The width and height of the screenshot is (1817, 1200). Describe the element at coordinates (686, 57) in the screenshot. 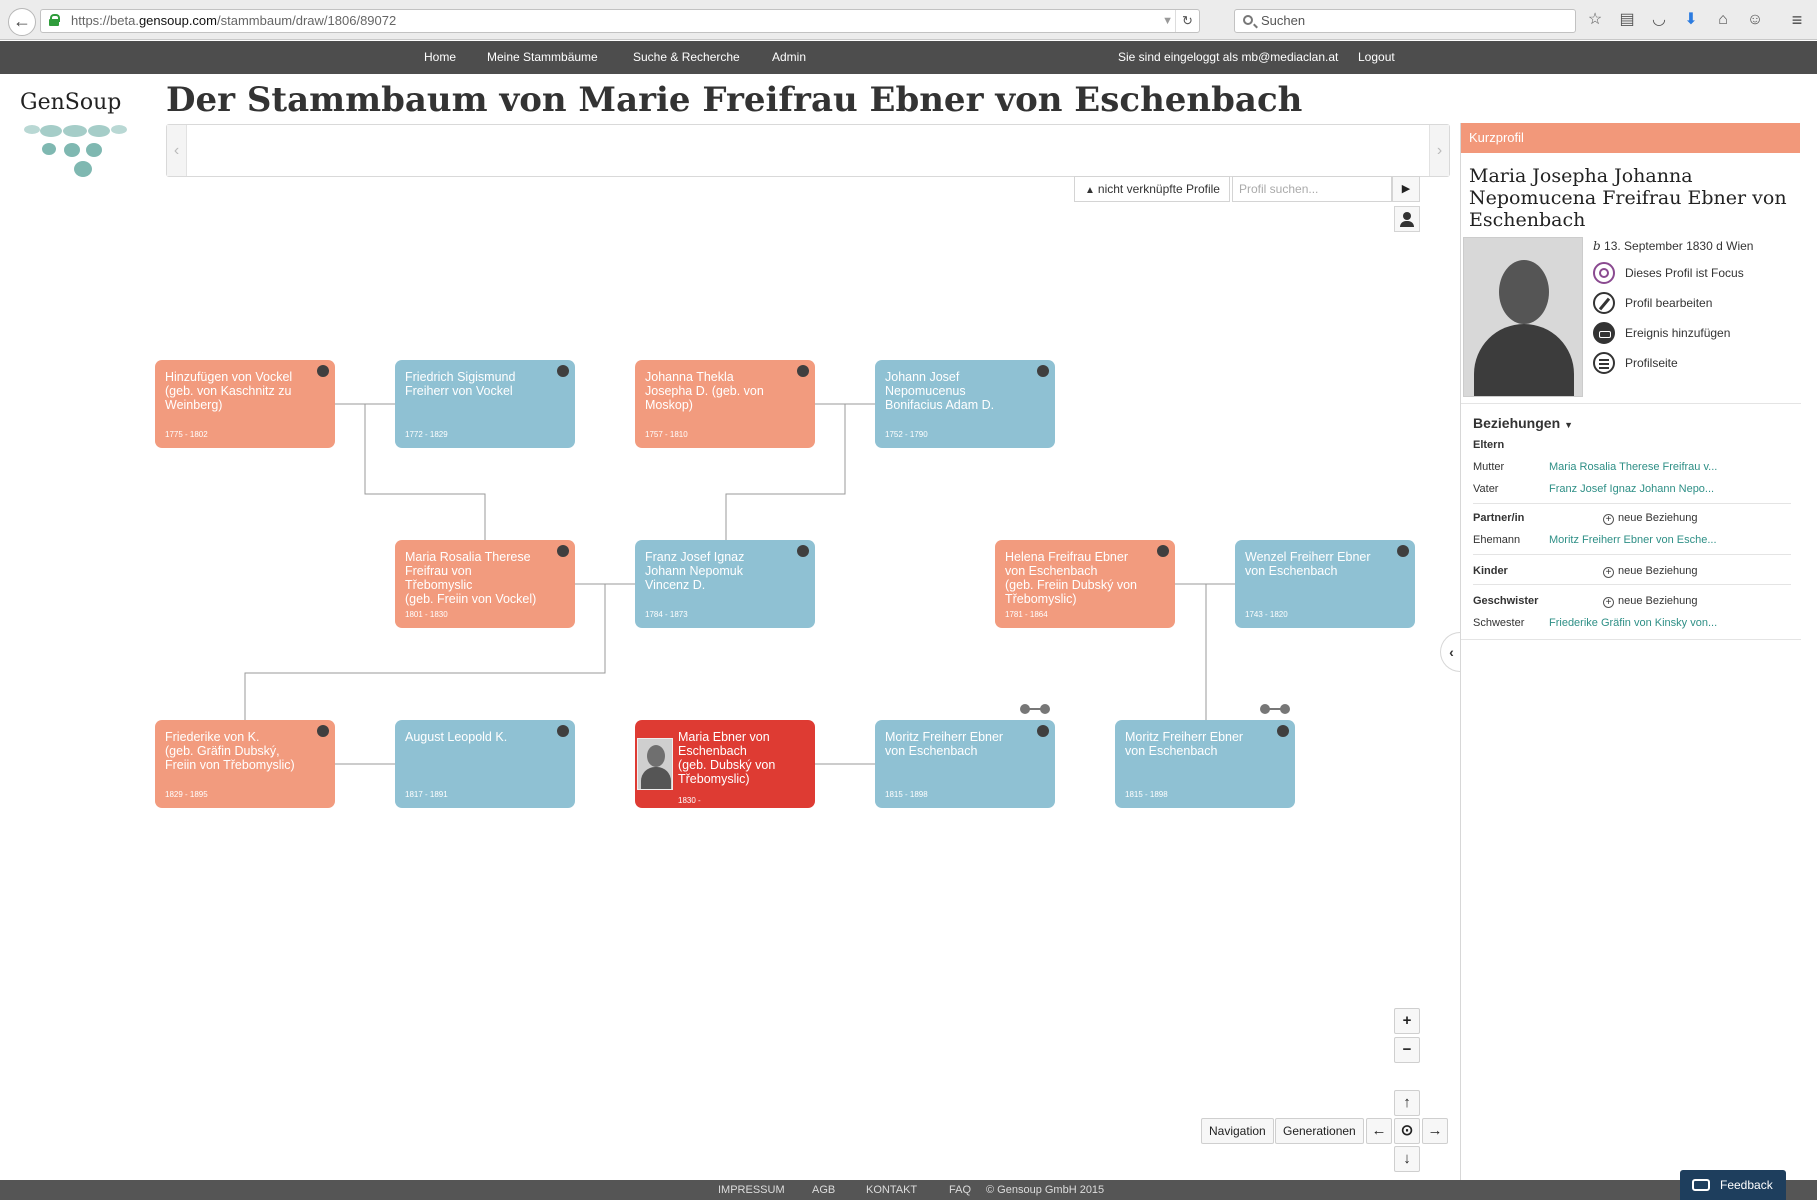

I see `nav-search: Suche & Recherche` at that location.